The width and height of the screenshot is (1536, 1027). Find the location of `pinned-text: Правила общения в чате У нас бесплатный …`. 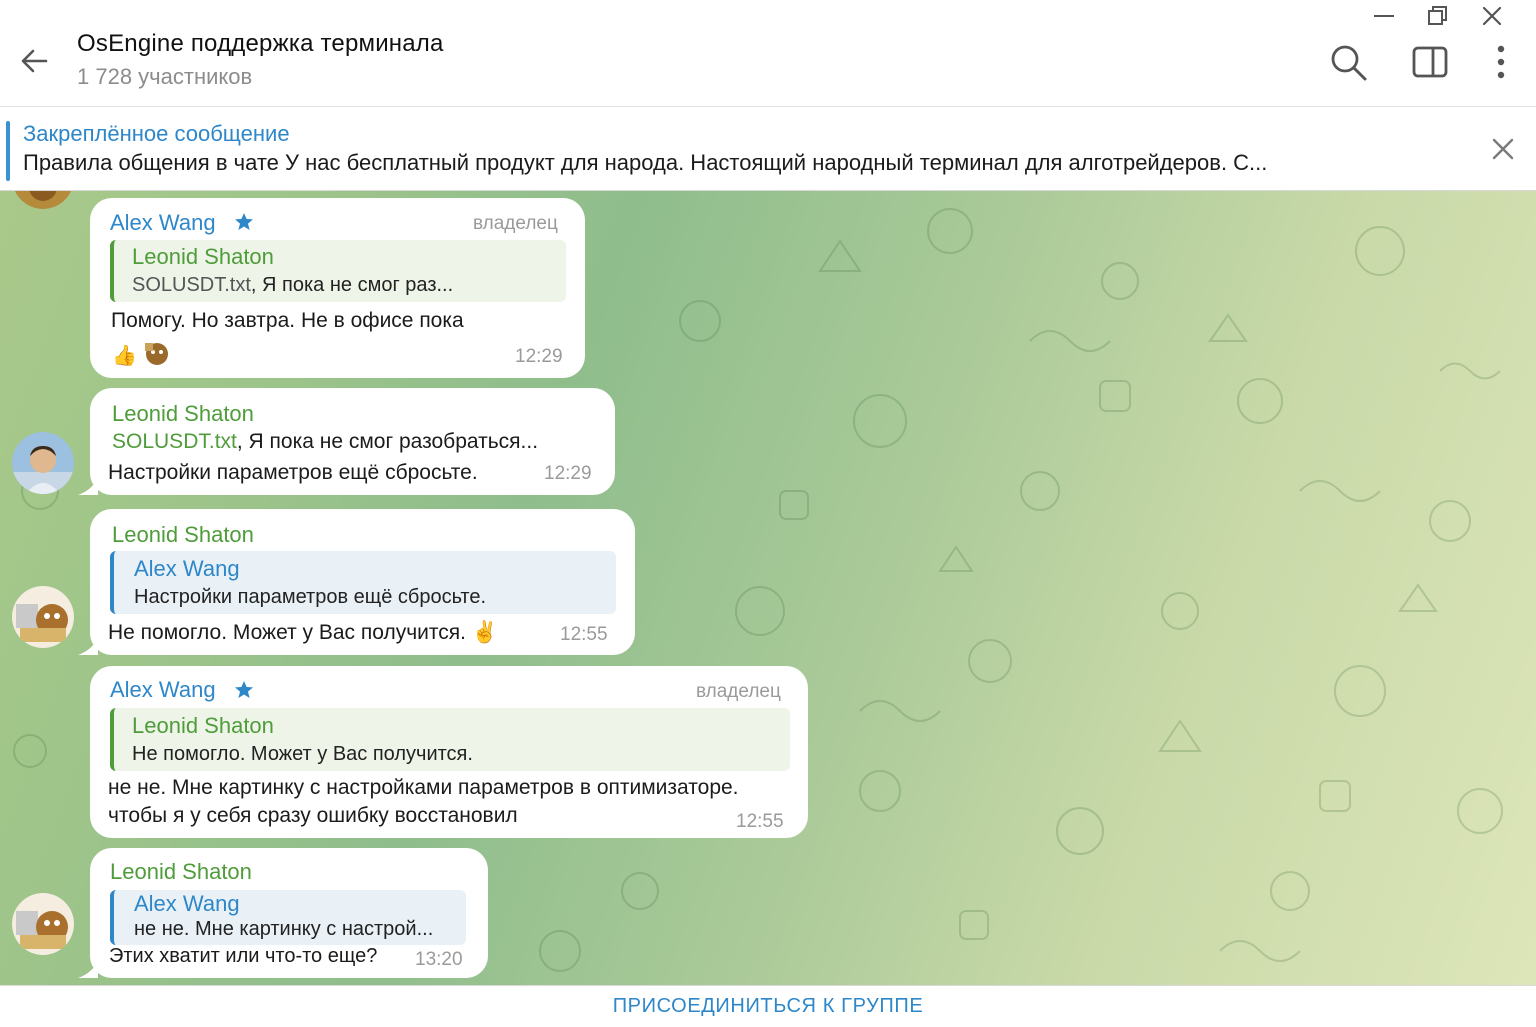

pinned-text: Правила общения в чате У нас бесплатный … is located at coordinates (645, 162).